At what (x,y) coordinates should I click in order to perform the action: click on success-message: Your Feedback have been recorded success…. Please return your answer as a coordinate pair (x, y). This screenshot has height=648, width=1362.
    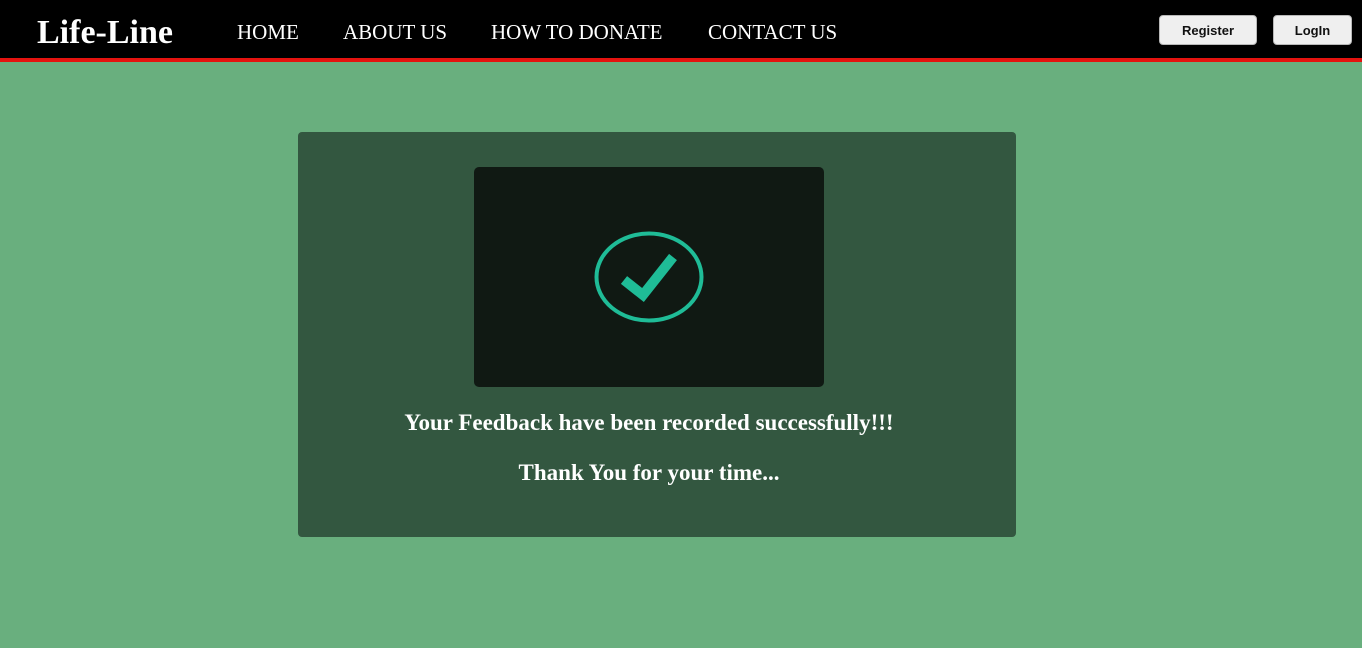
    Looking at the image, I should click on (649, 422).